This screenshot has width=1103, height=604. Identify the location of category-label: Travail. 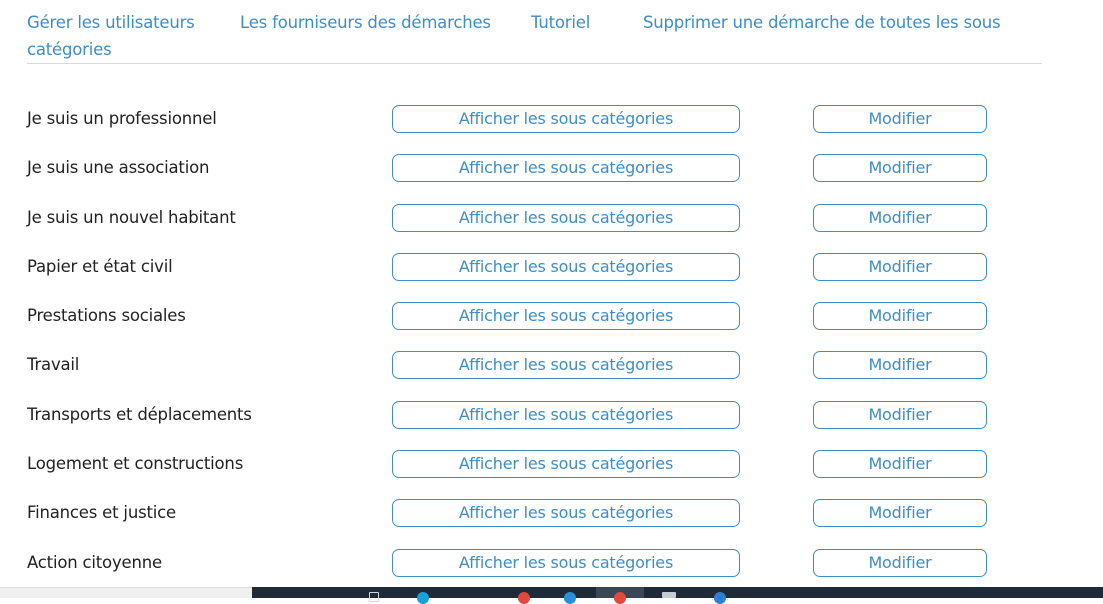
(53, 364).